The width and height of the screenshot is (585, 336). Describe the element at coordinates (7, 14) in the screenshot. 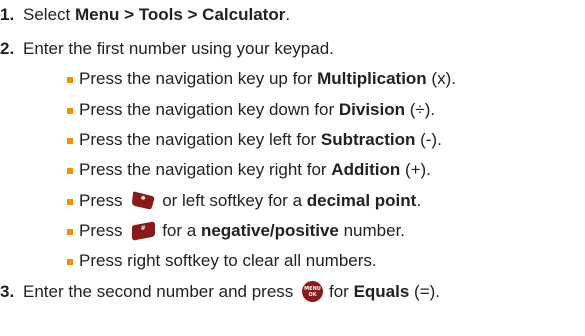

I see `step-number: 1.` at that location.